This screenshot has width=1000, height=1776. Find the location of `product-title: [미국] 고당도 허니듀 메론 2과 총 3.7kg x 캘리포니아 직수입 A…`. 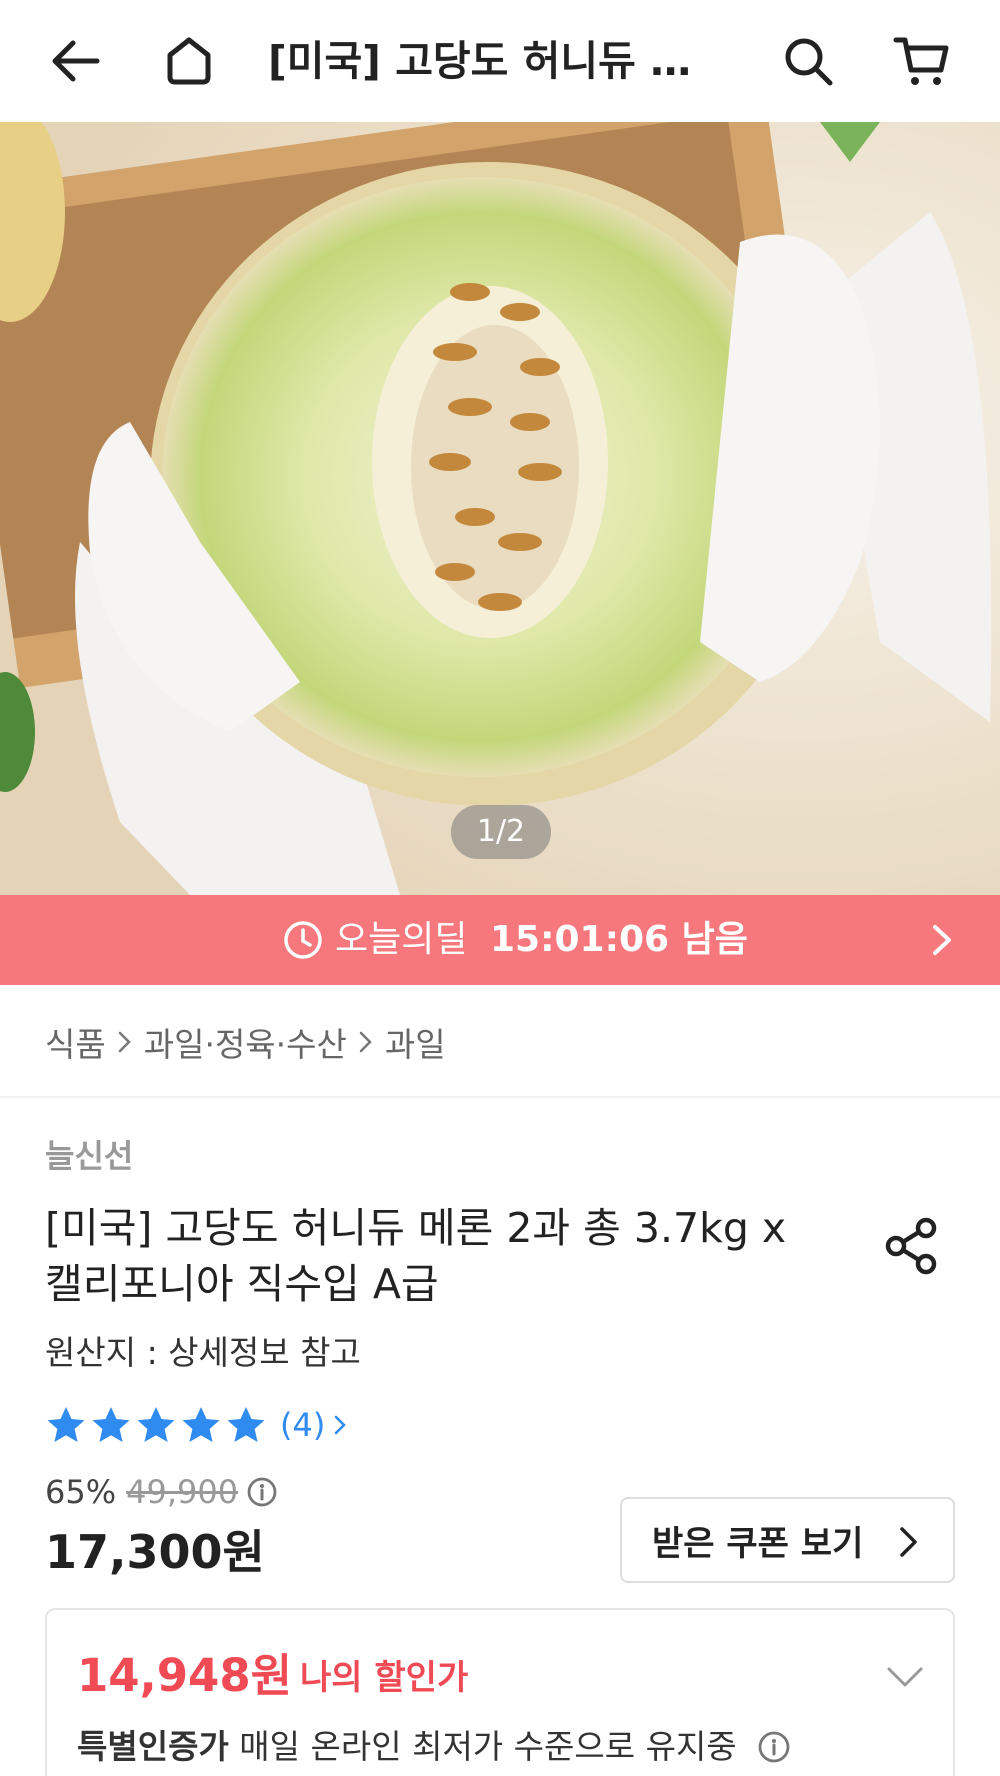

product-title: [미국] 고당도 허니듀 메론 2과 총 3.7kg x 캘리포니아 직수입 A… is located at coordinates (445, 1256).